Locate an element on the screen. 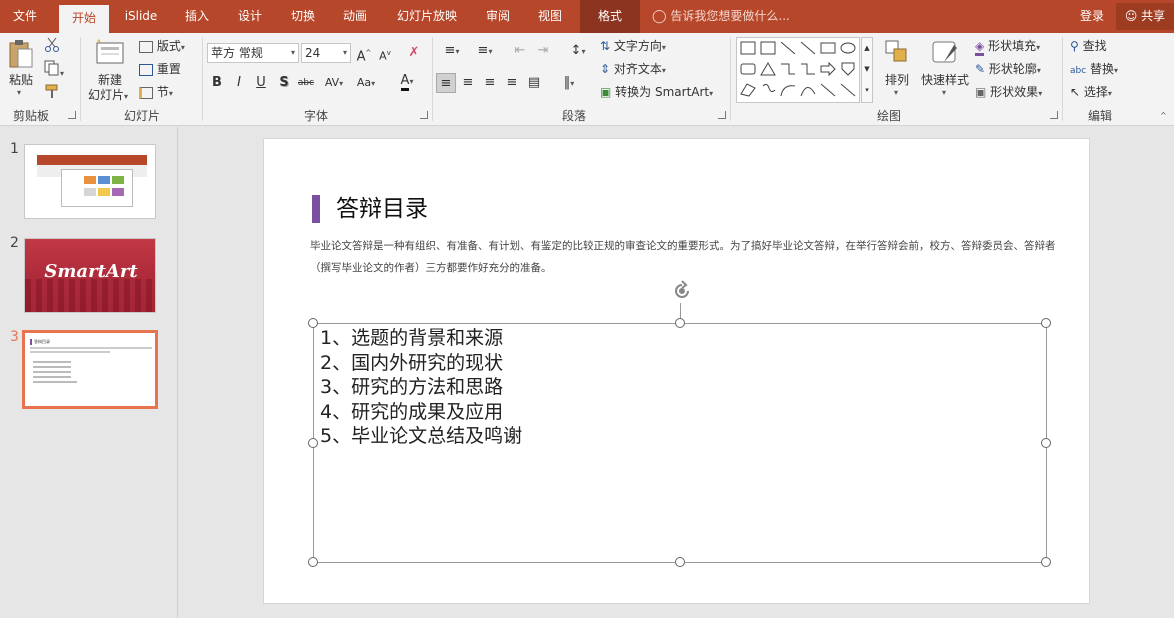 This screenshot has height=618, width=1174. tab-islide: iSlide is located at coordinates (141, 16).